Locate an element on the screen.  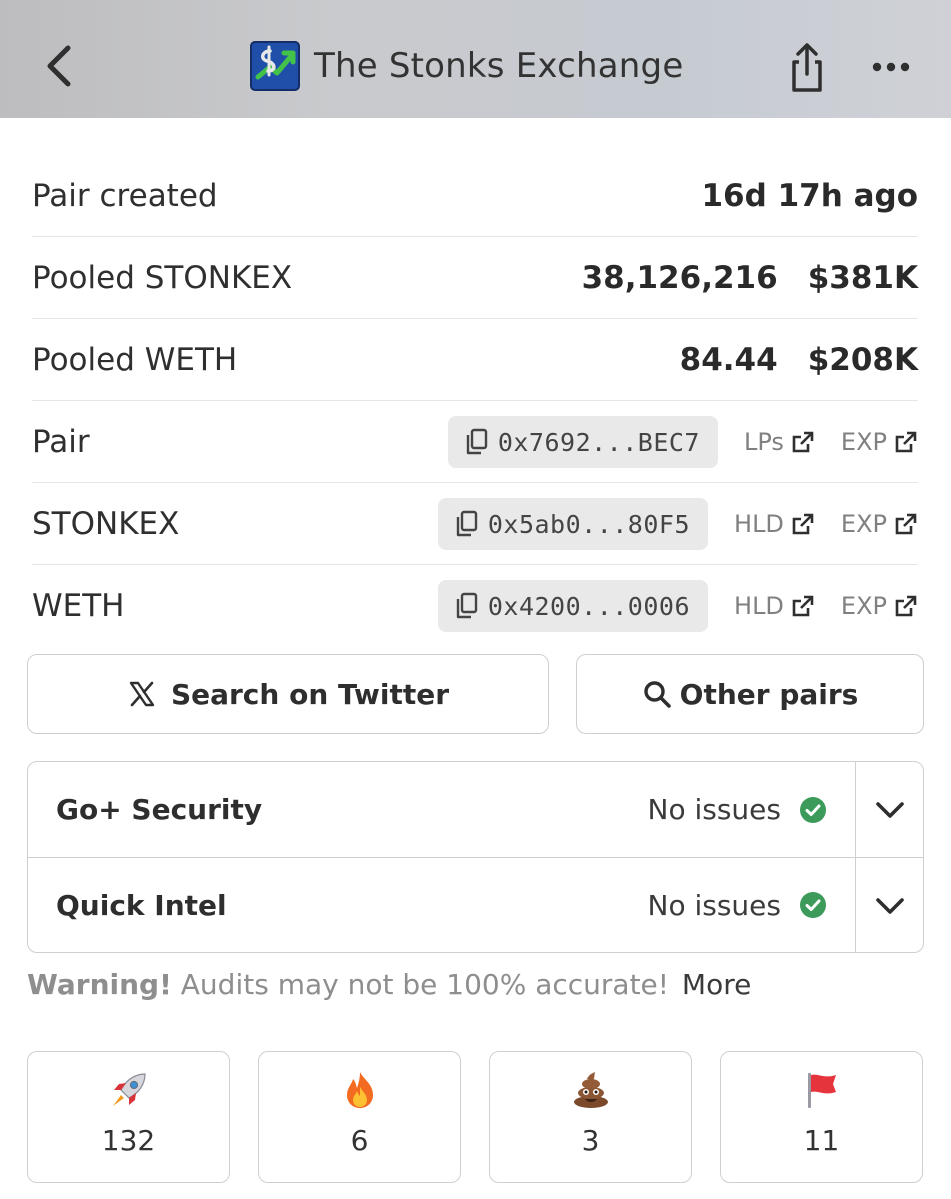
weth-address-row: WETH 0x4200...0006 HLD EXP is located at coordinates (475, 606).